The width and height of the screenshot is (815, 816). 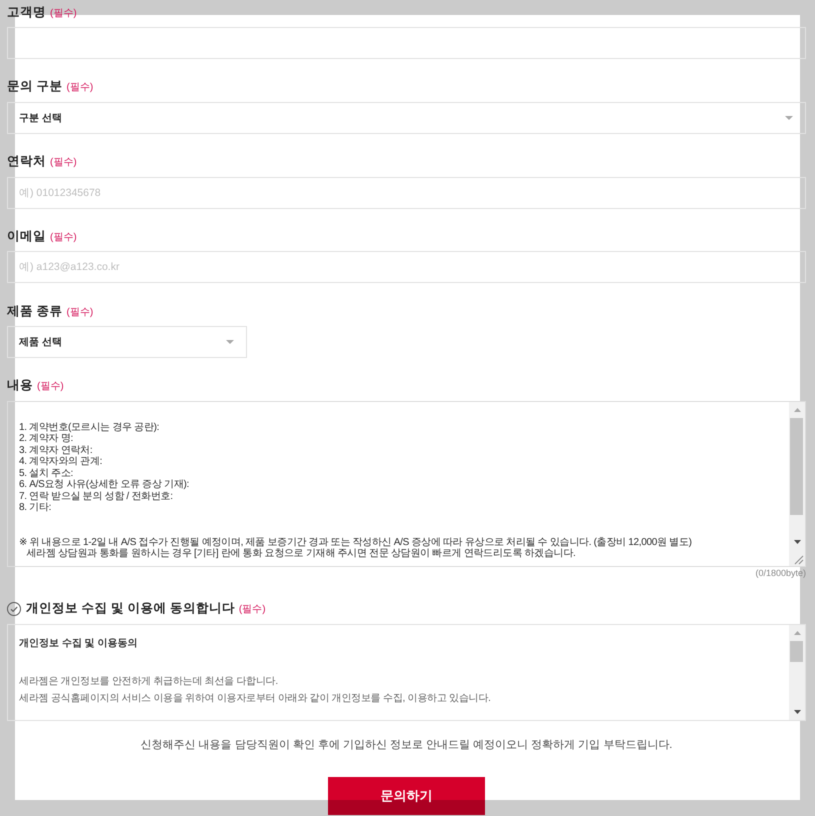 I want to click on consent-label: 개인정보 수집 및 이용에 동의합니다, so click(x=130, y=609).